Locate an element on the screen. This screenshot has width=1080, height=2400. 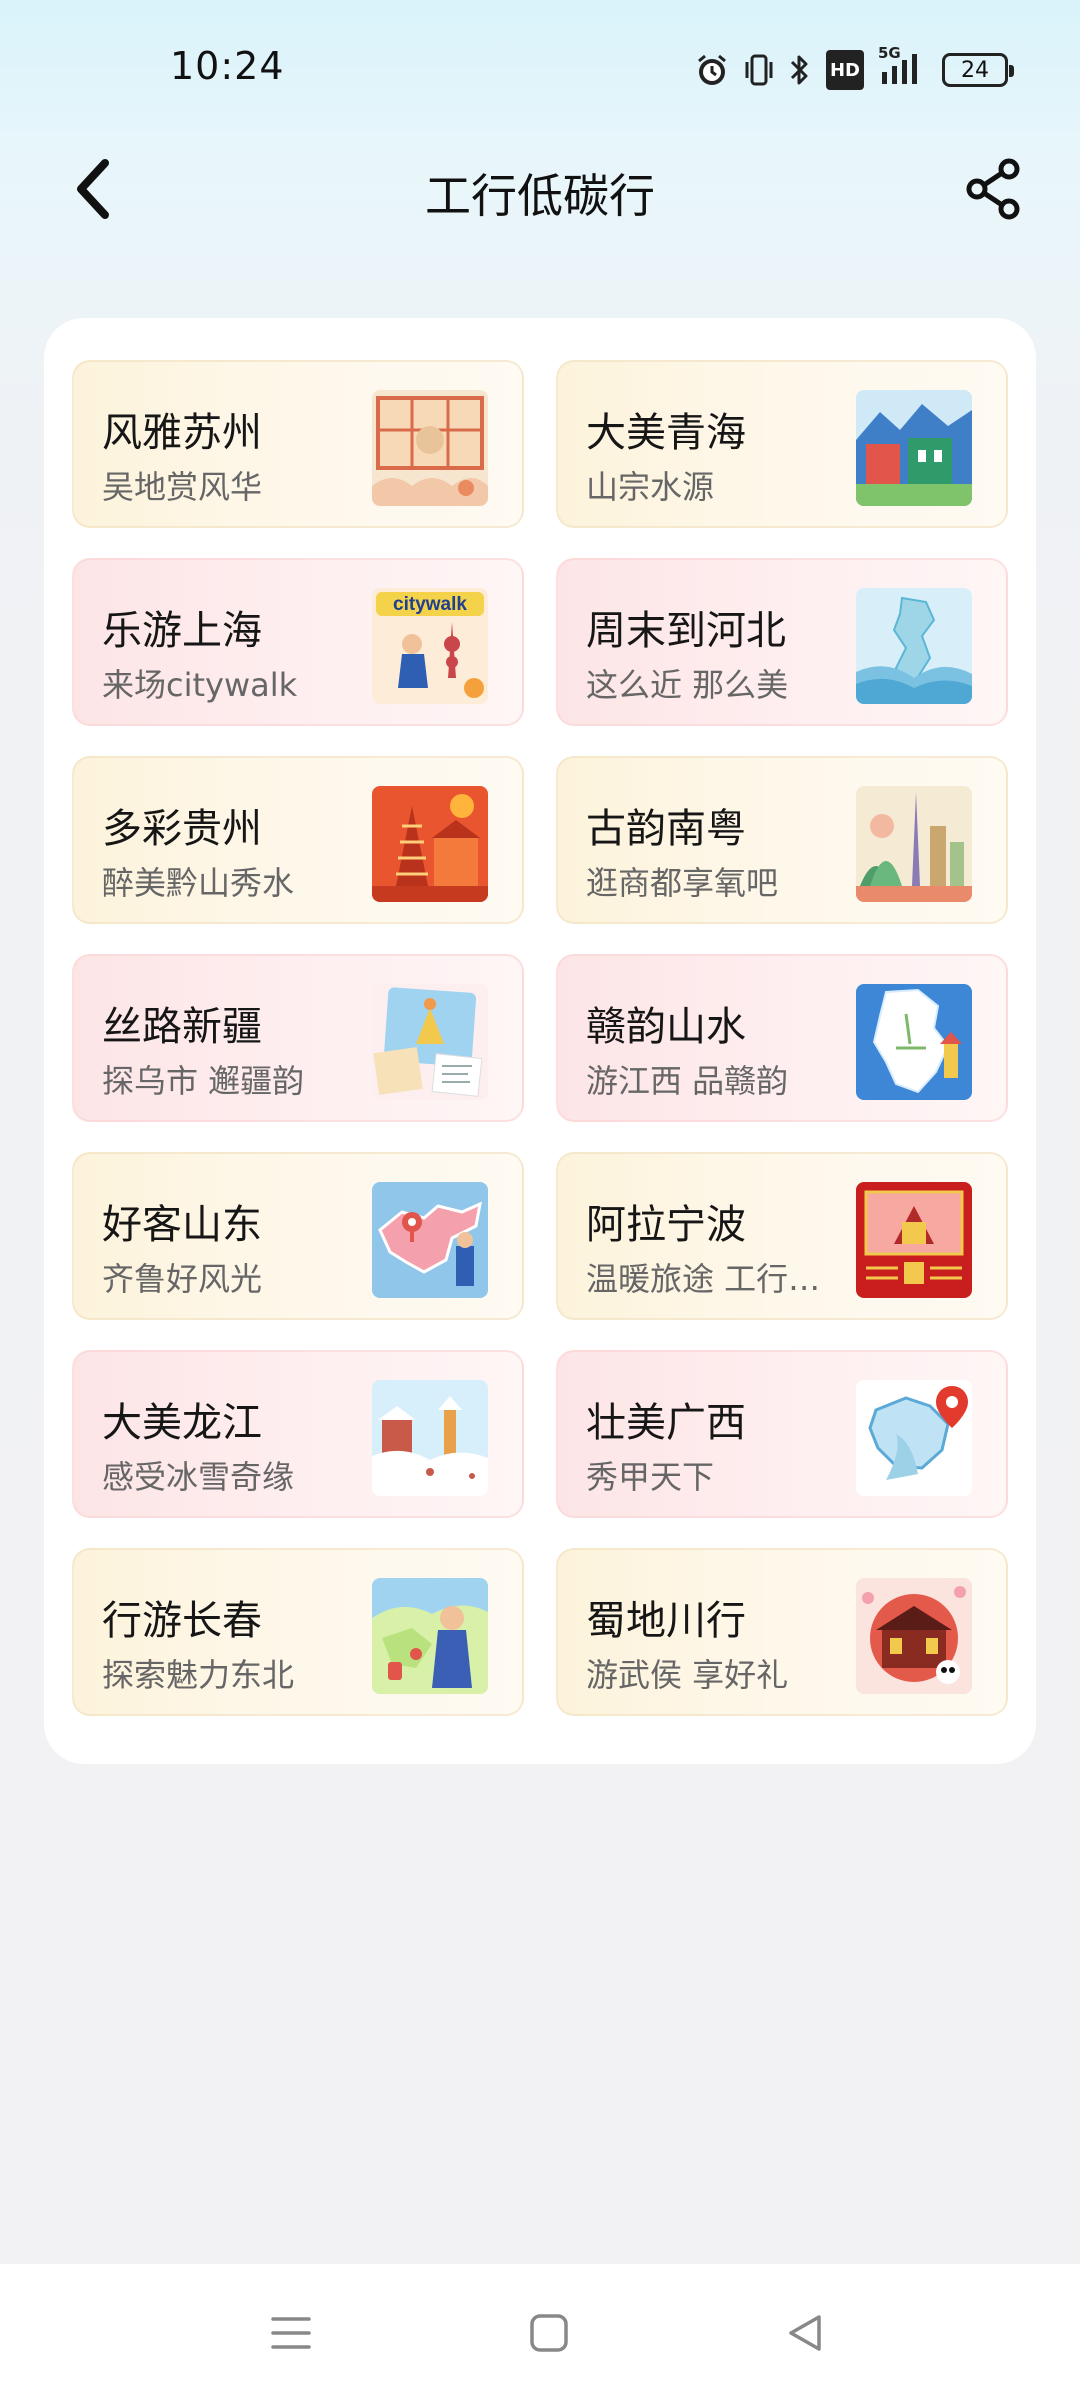
recents-button is located at coordinates (291, 2333).